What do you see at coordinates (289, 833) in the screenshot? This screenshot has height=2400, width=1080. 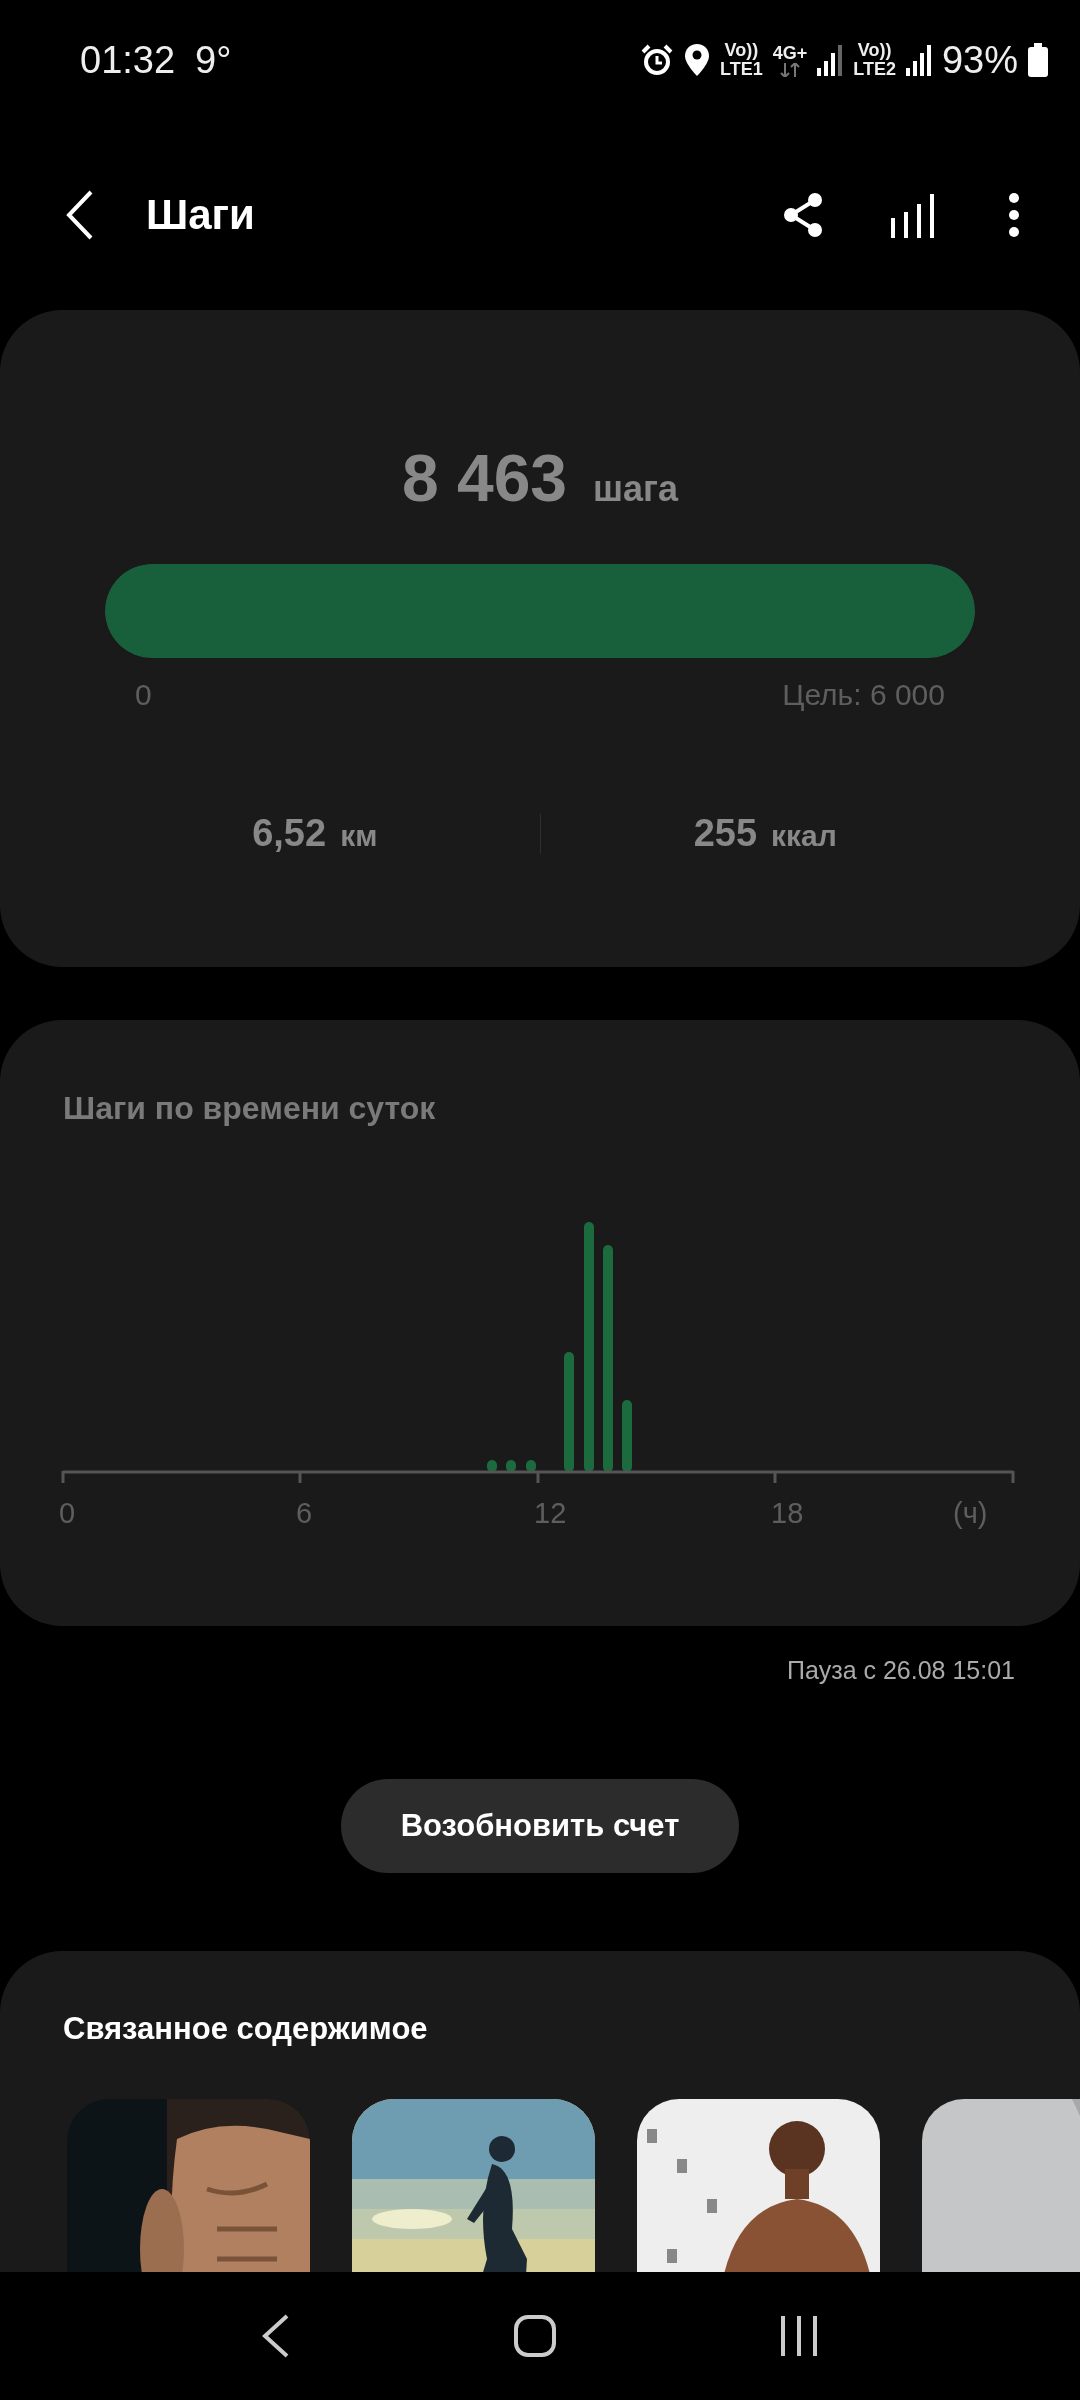 I see `stat-value: 6,52` at bounding box center [289, 833].